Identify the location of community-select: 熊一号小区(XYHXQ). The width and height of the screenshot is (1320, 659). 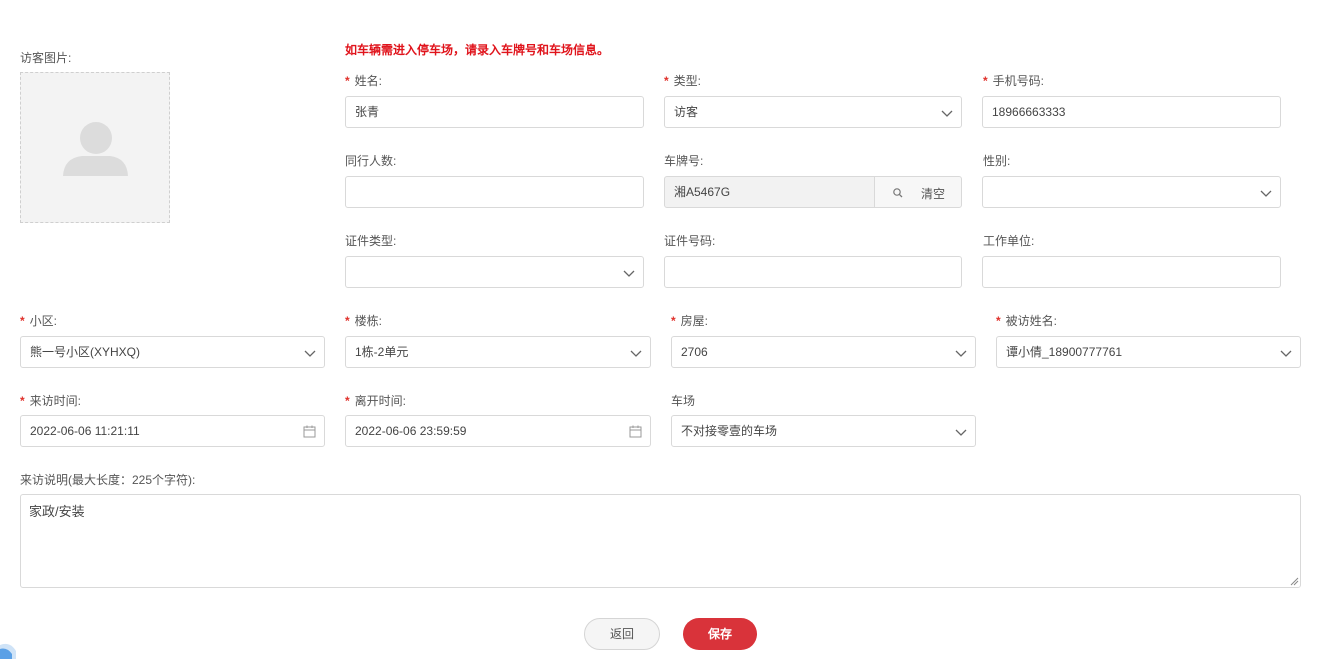
(172, 352).